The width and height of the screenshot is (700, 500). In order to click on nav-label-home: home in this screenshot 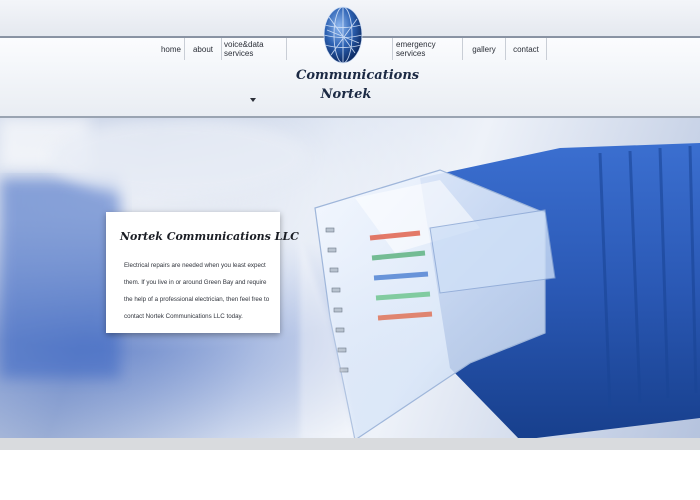, I will do `click(170, 49)`.